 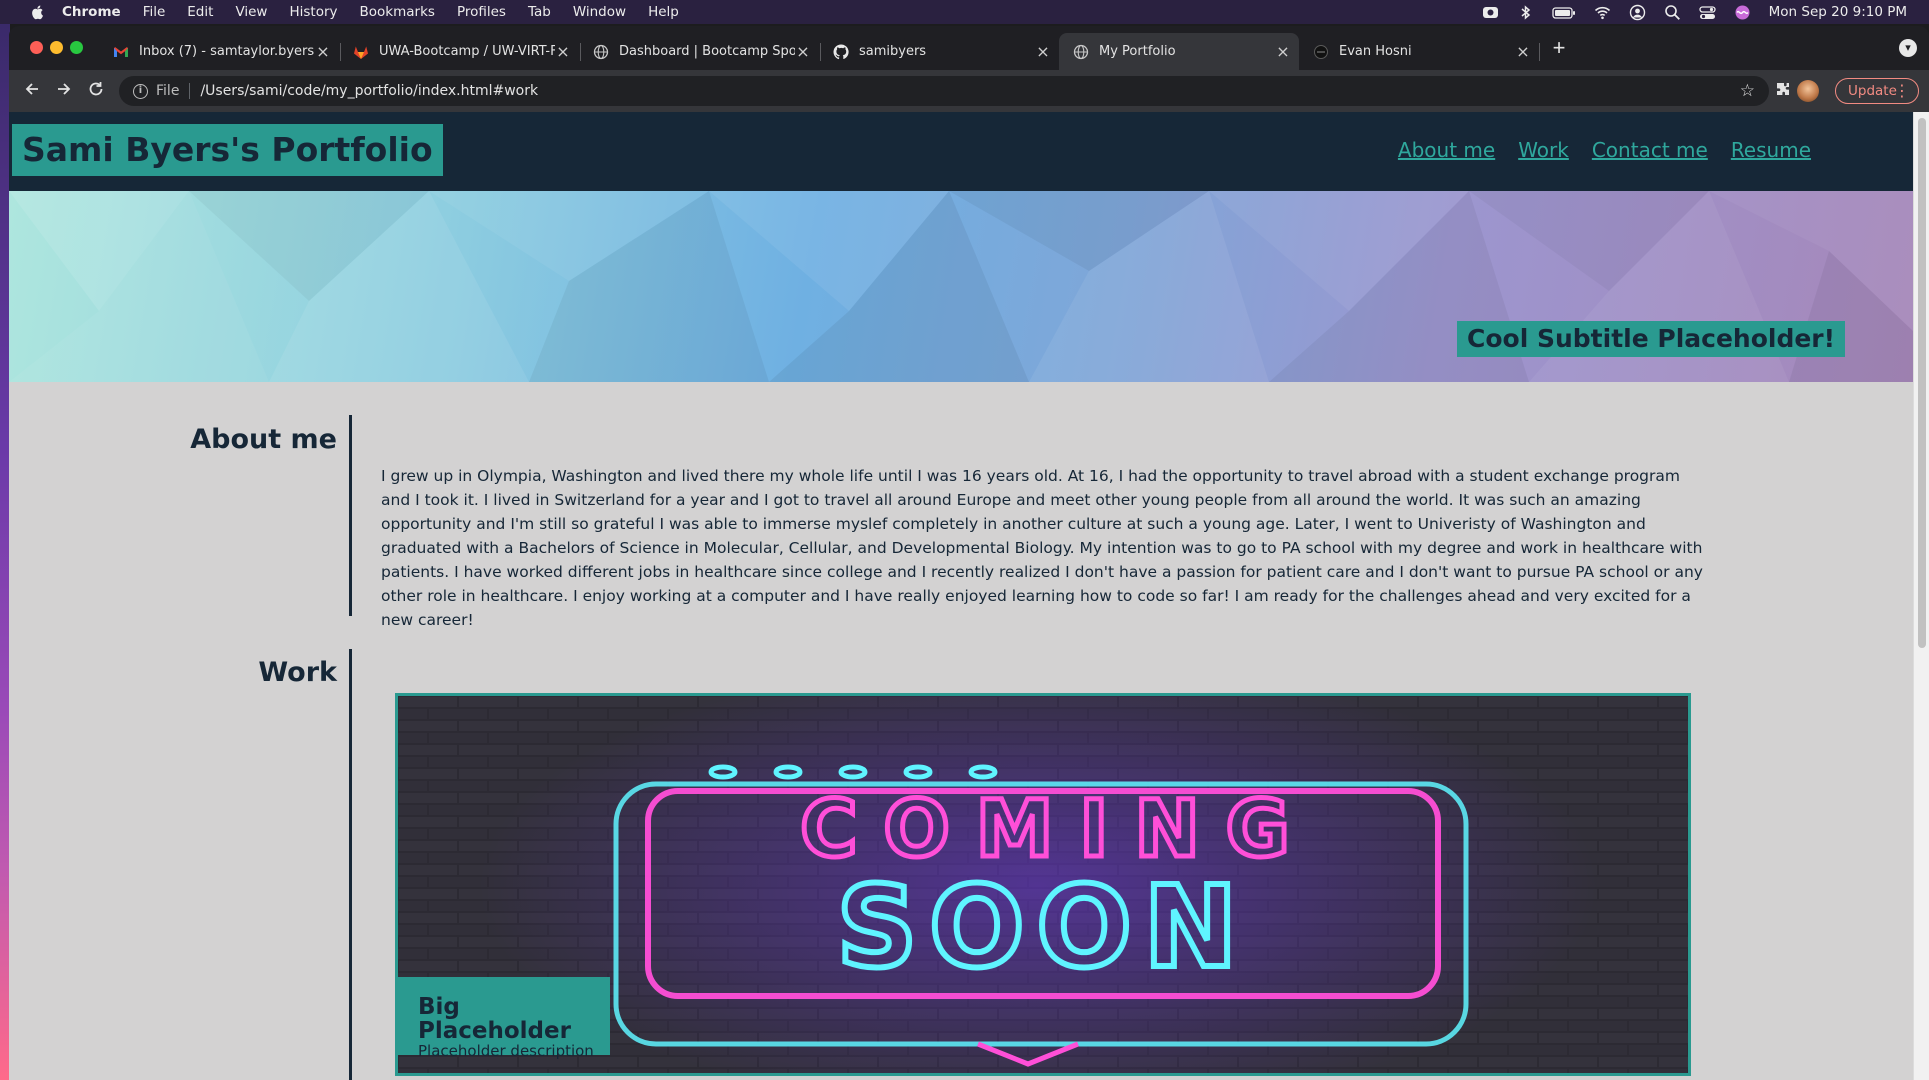 What do you see at coordinates (494, 1019) in the screenshot?
I see `work-item-title: Big Placeholder` at bounding box center [494, 1019].